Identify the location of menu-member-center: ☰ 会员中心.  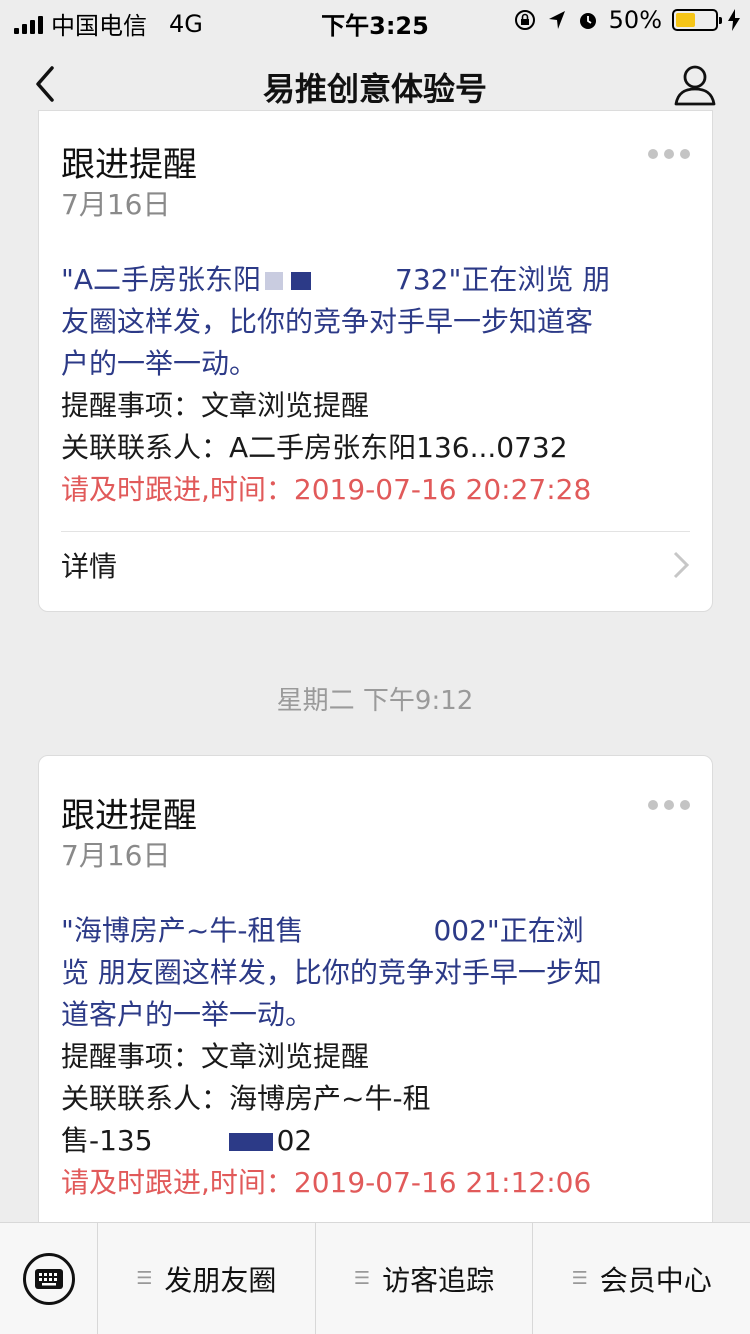
(641, 1278).